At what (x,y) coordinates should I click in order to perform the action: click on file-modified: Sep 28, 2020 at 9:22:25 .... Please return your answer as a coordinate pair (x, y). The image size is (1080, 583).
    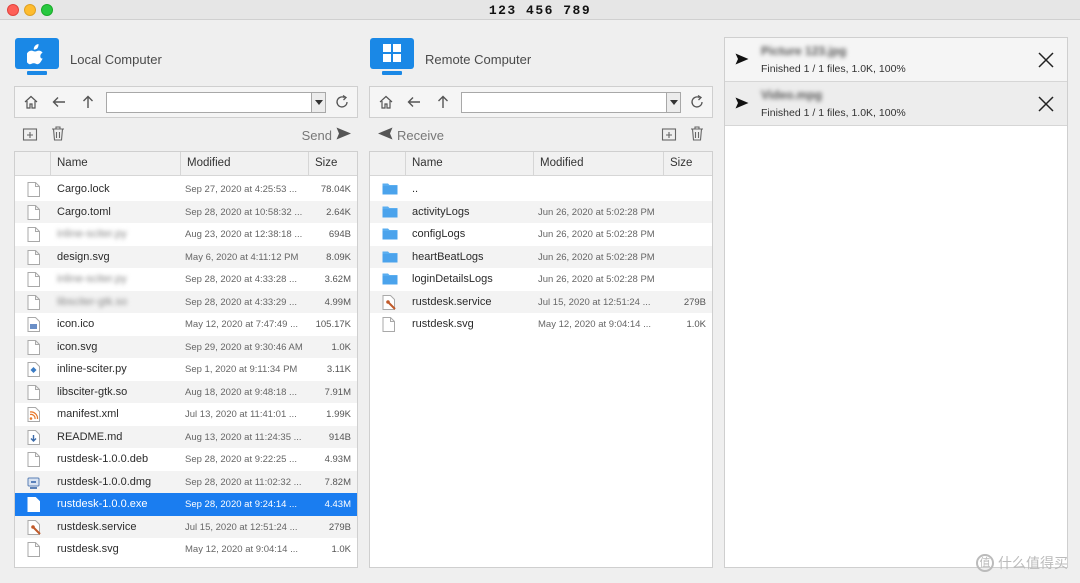
    Looking at the image, I should click on (241, 459).